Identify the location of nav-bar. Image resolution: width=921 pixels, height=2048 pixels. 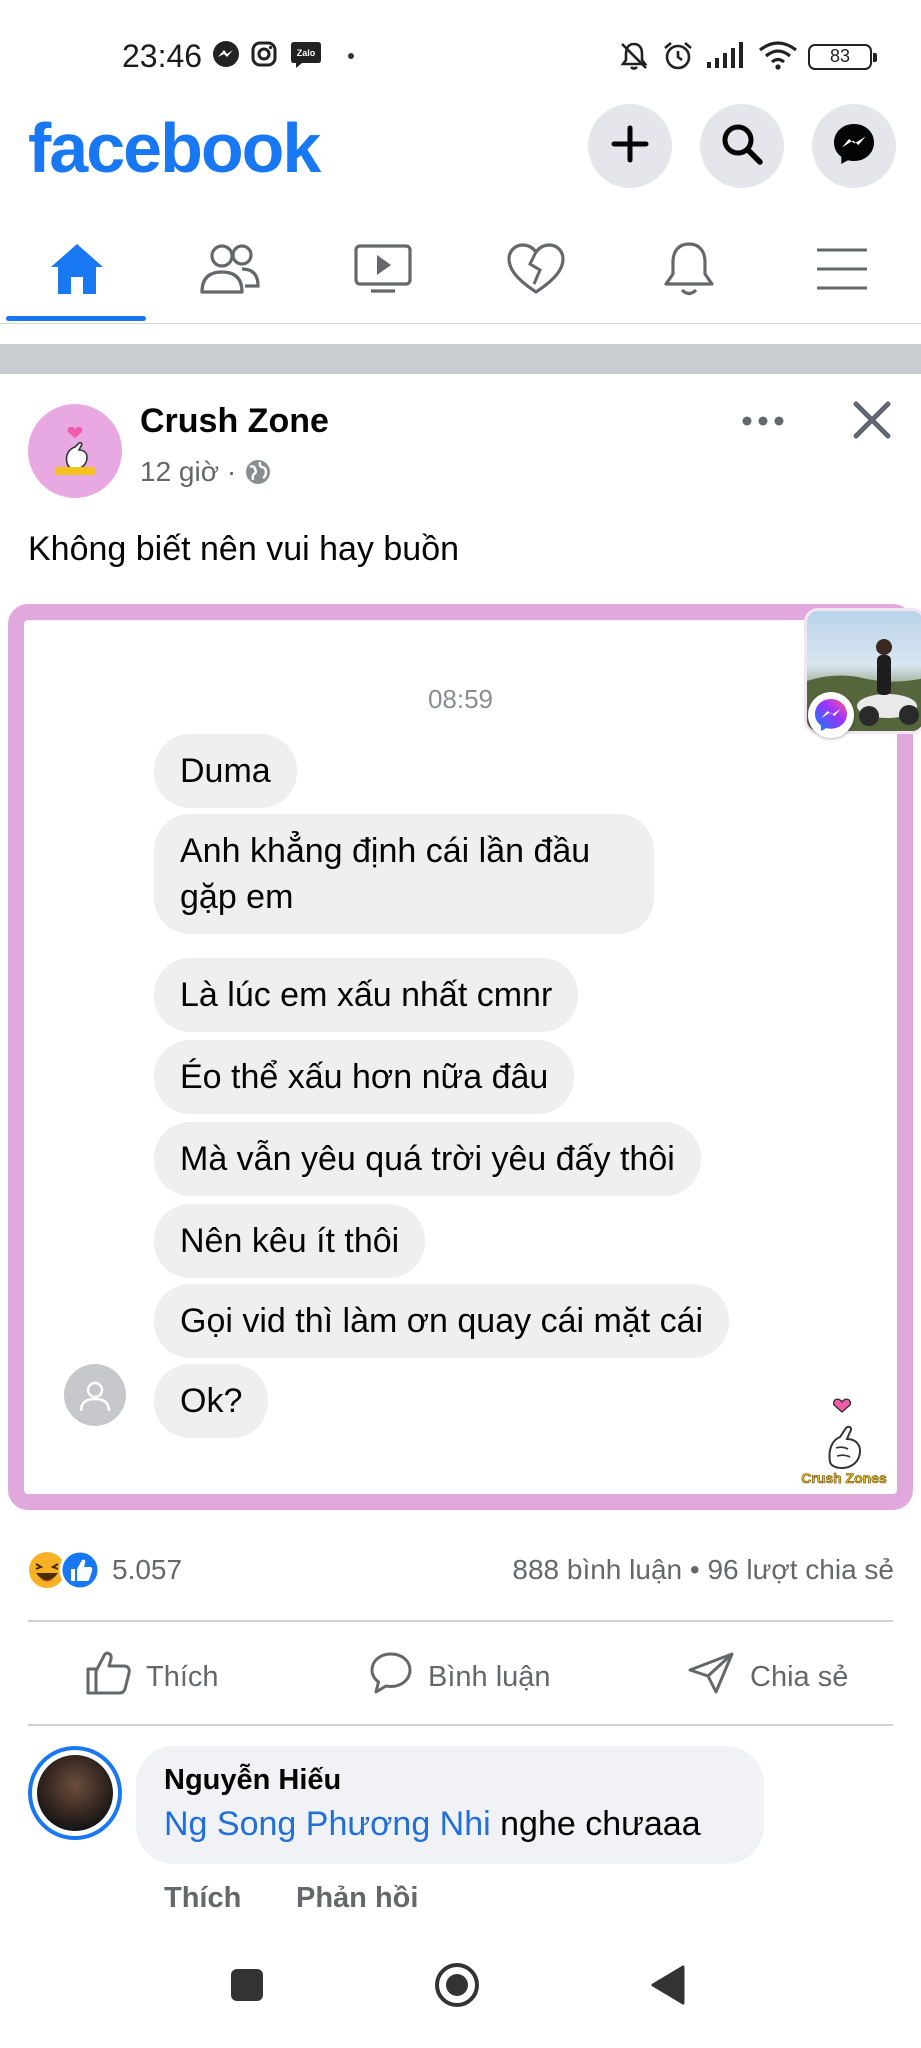
(460, 272).